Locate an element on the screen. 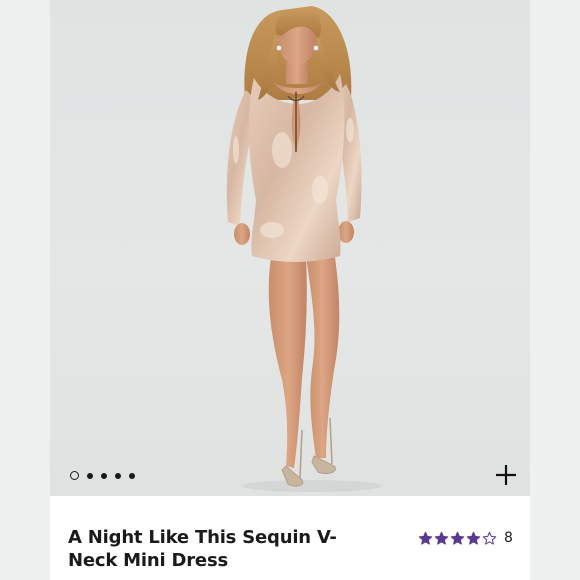  review-count: 8 is located at coordinates (508, 538).